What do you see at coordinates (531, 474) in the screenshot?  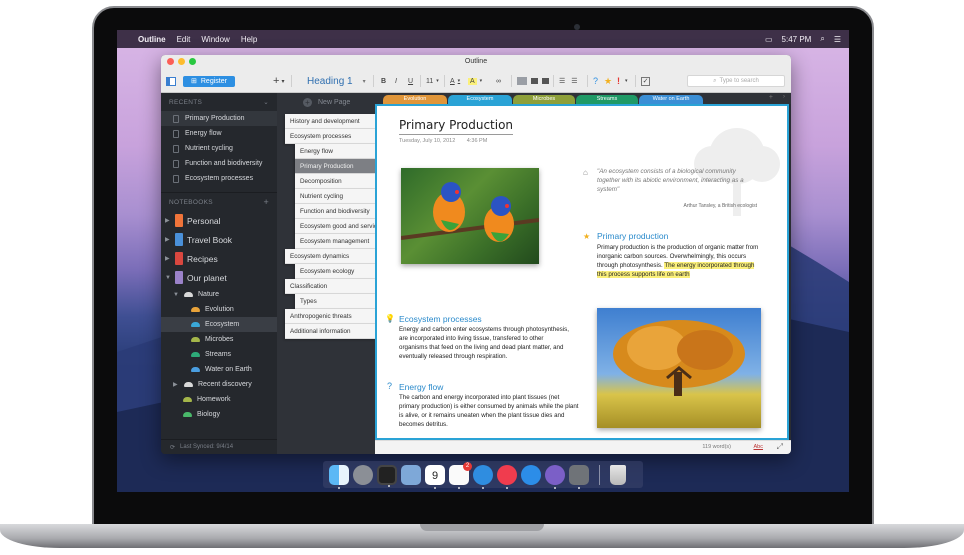 I see `dock-app-store-icon` at bounding box center [531, 474].